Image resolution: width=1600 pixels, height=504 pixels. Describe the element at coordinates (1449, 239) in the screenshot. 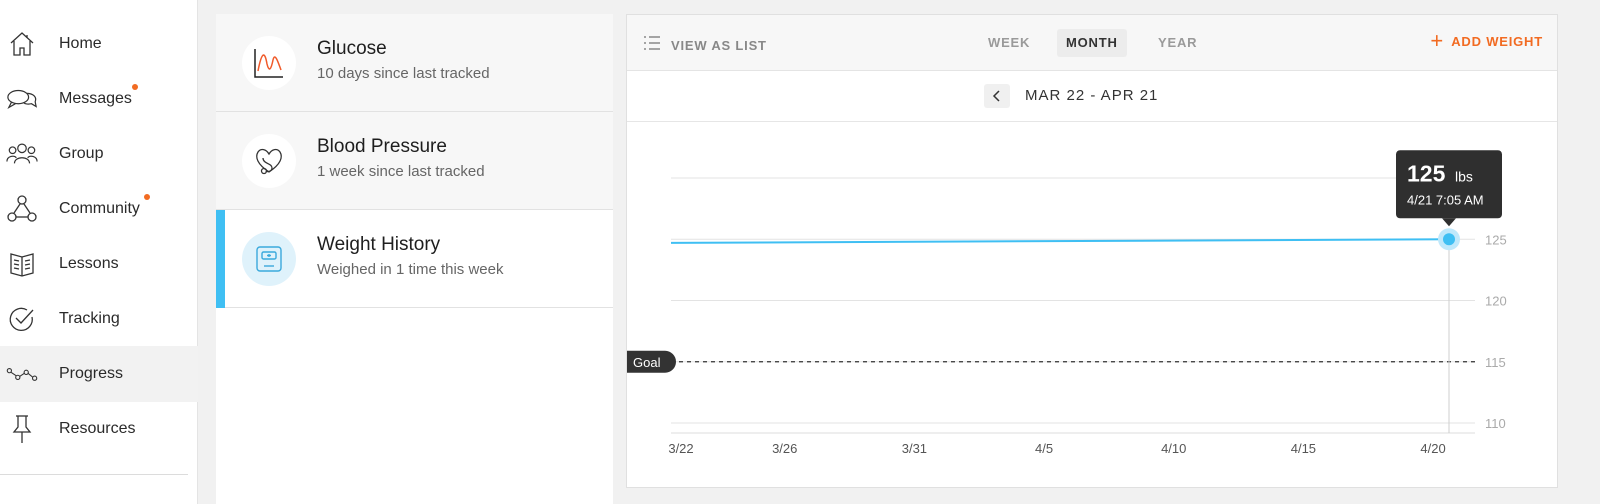

I see `data-point` at that location.